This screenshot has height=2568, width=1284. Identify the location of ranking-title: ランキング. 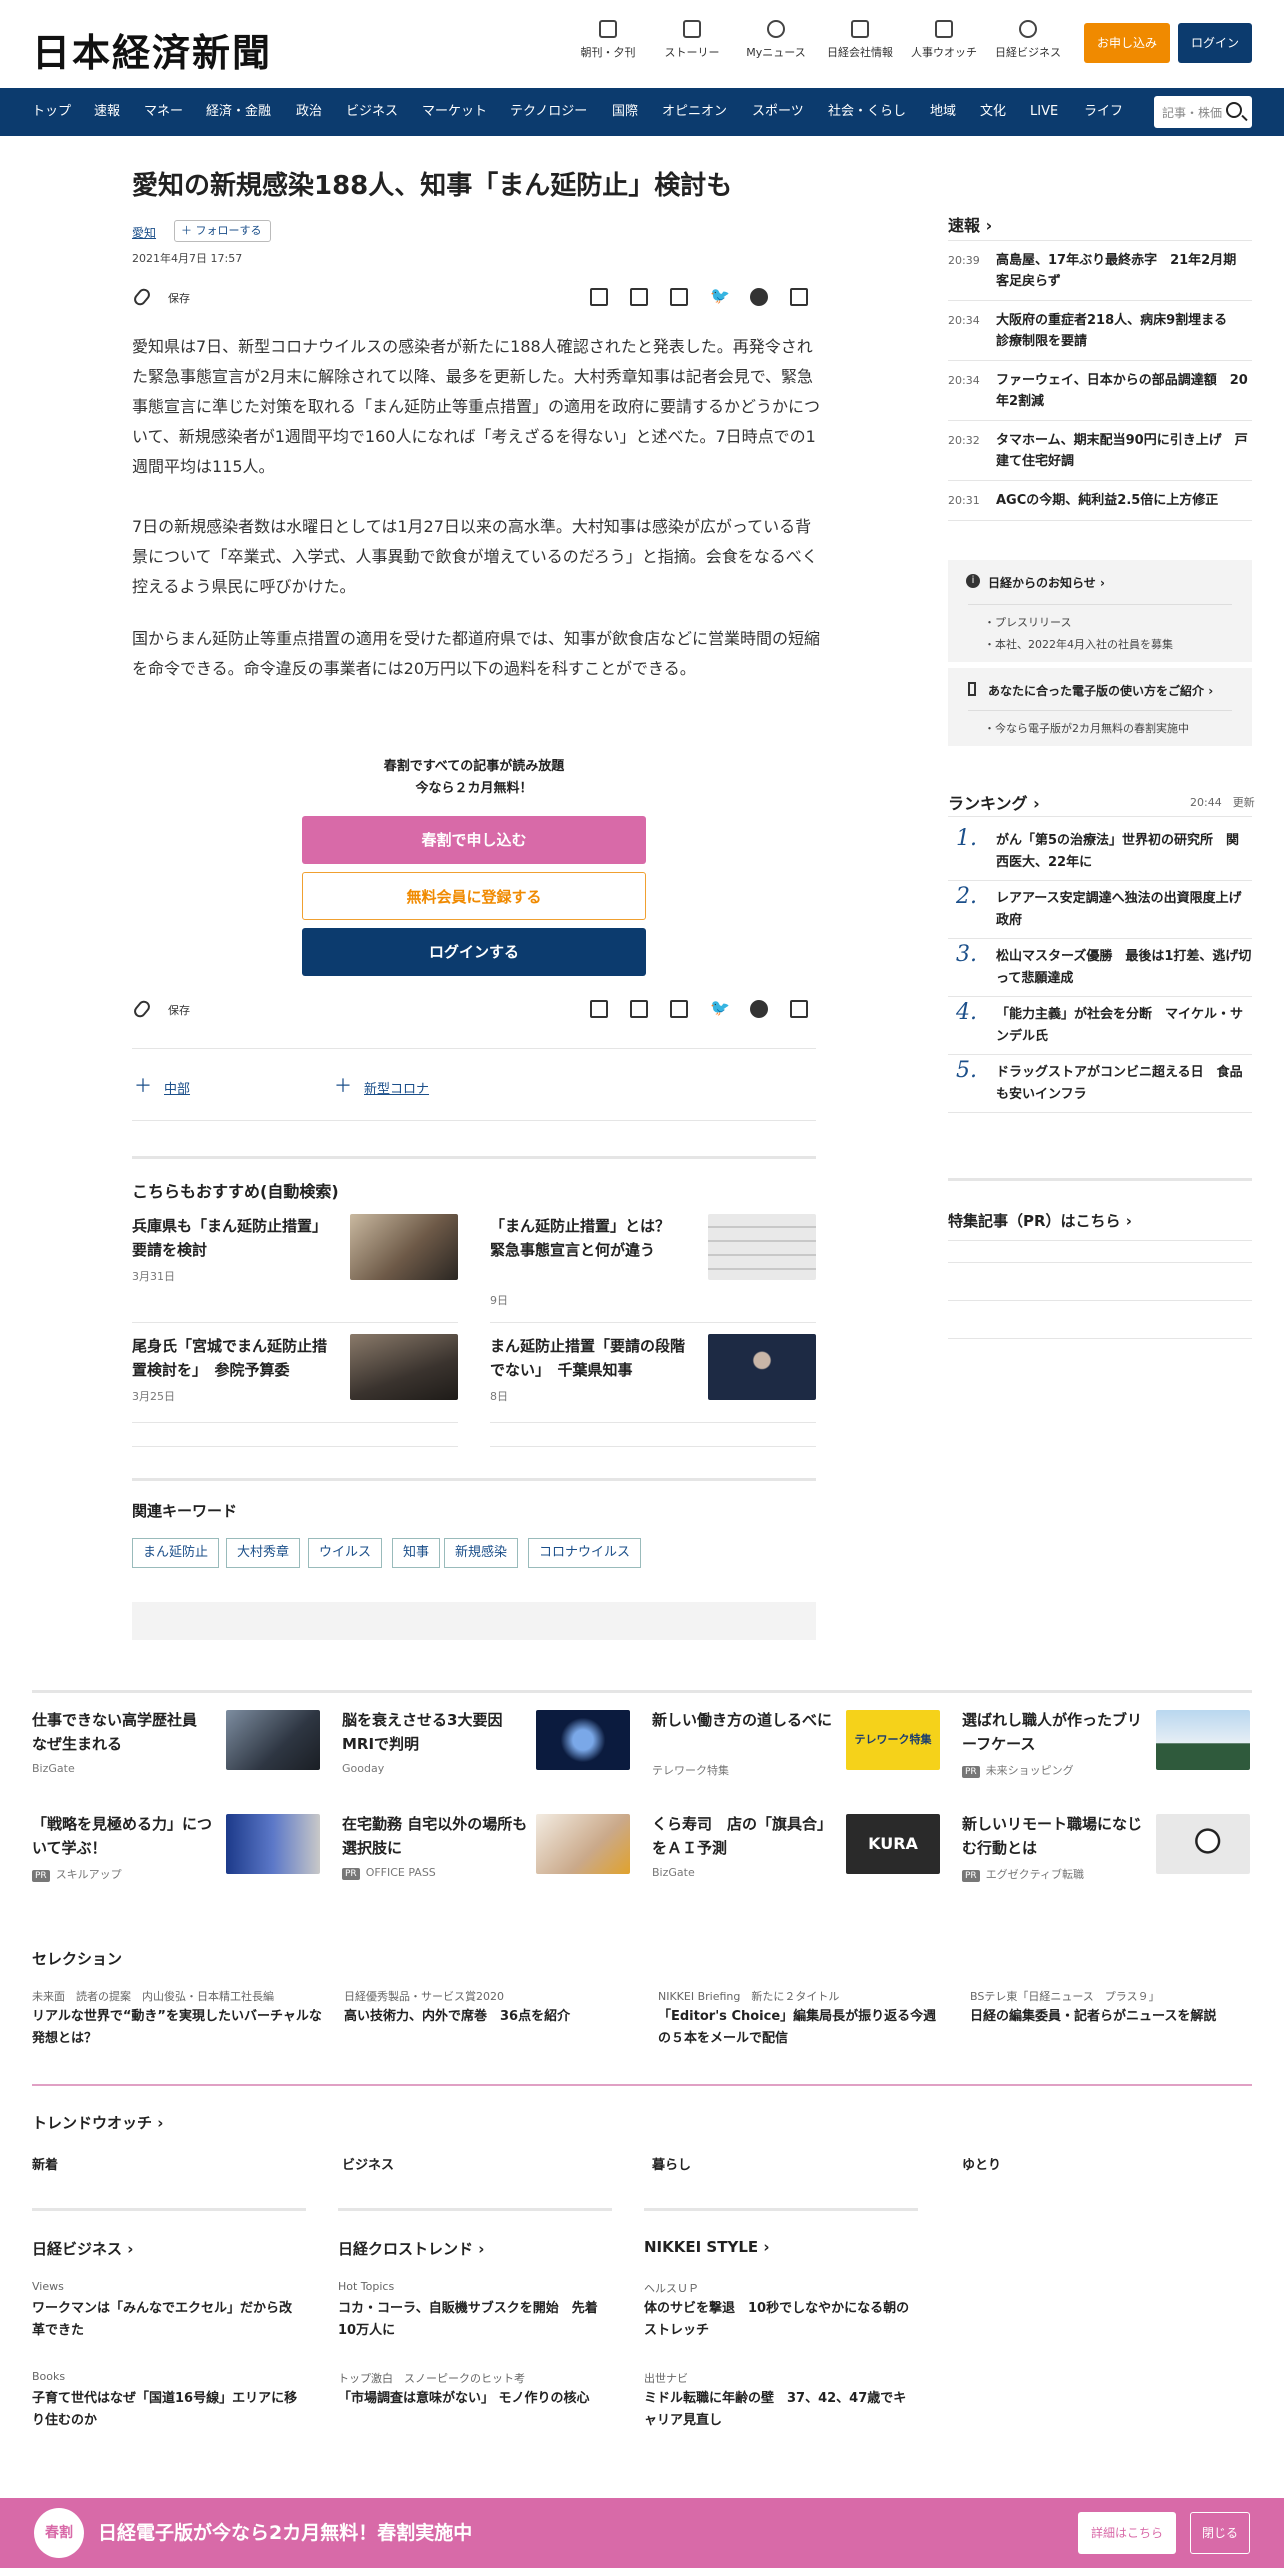
(994, 802).